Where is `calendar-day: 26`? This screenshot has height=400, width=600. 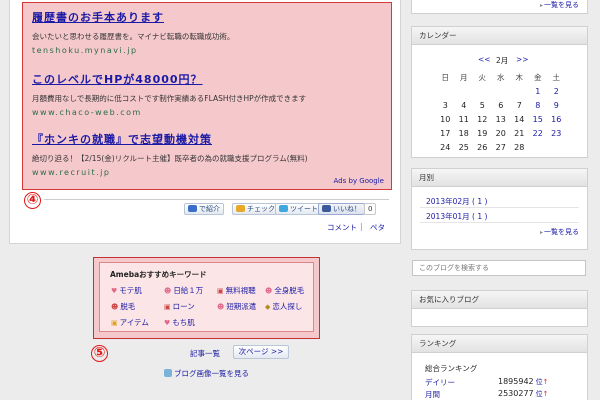
calendar-day: 26 is located at coordinates (482, 147).